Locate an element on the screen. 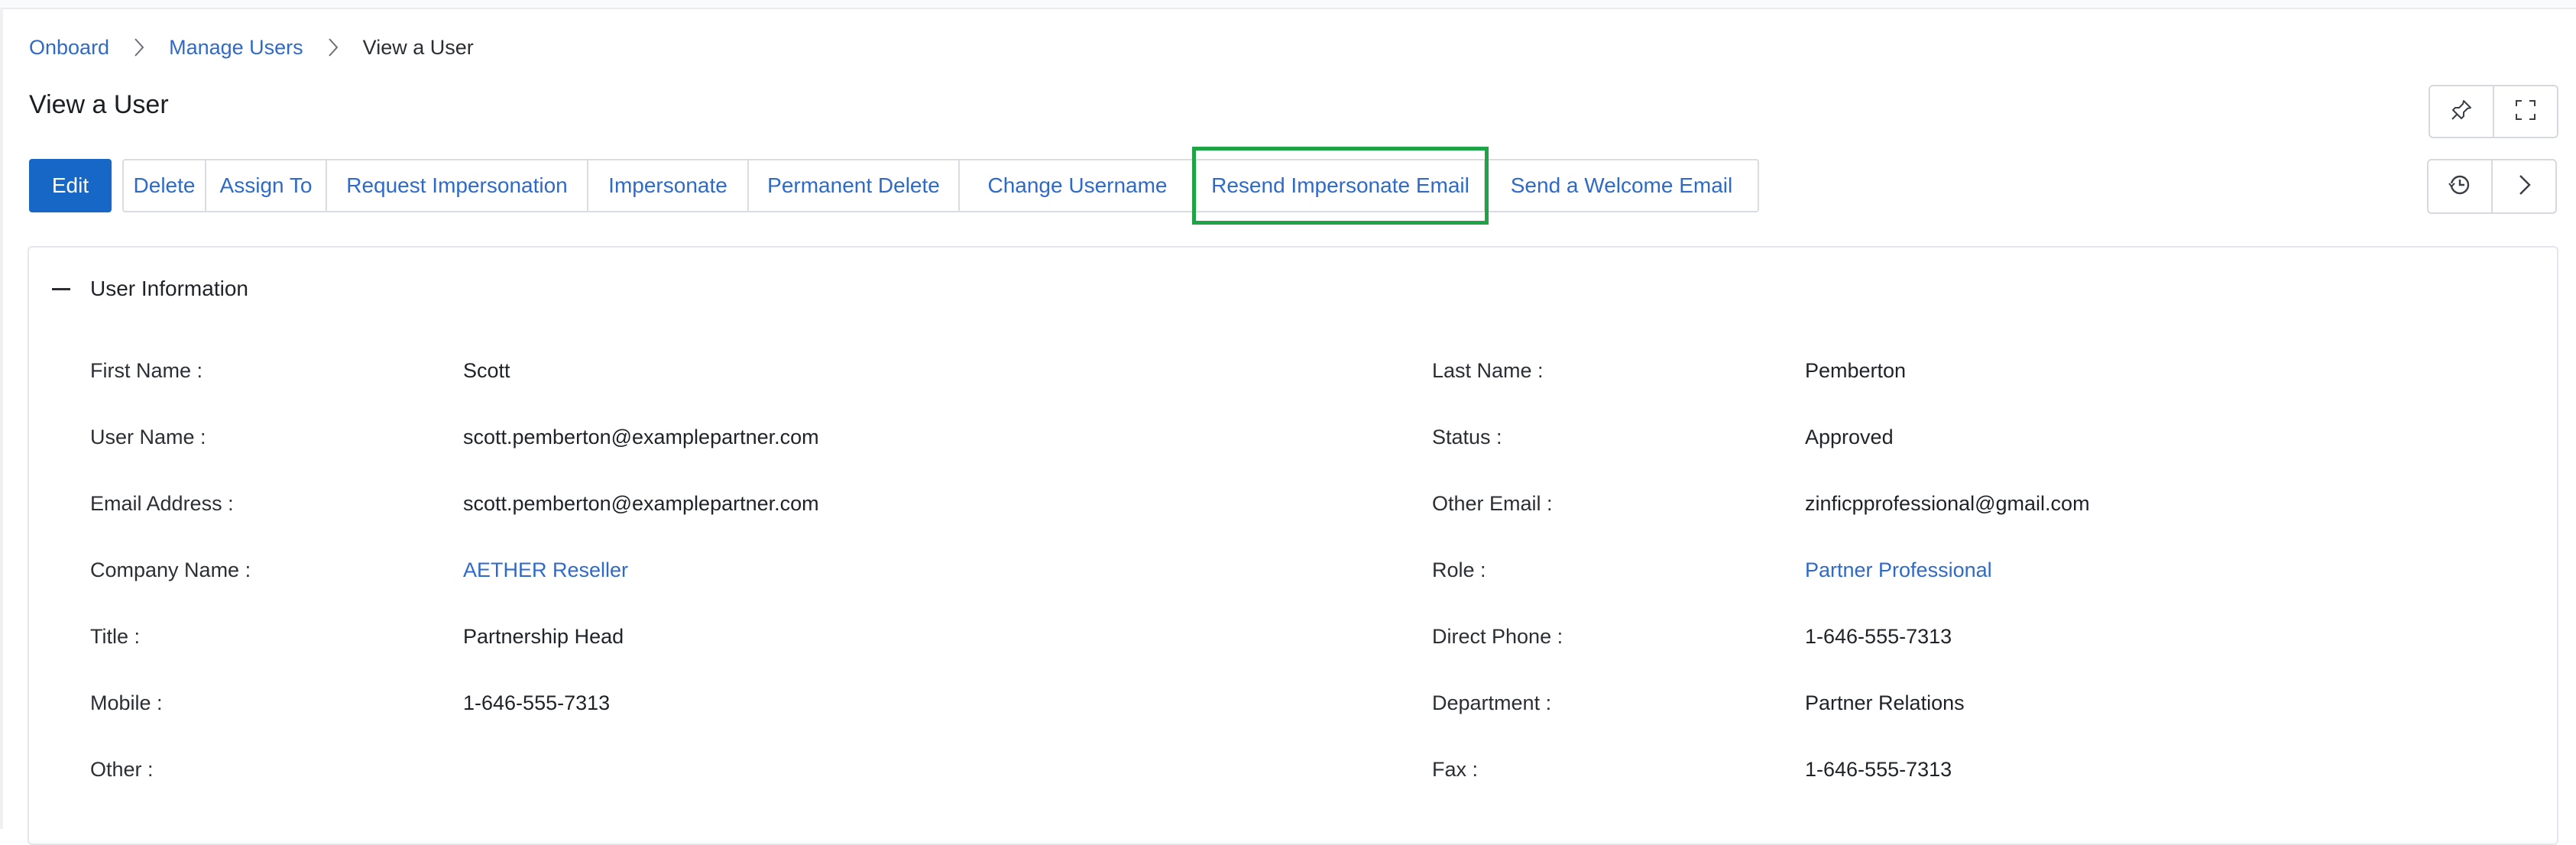  company-name-link: AETHER Reseller is located at coordinates (545, 570).